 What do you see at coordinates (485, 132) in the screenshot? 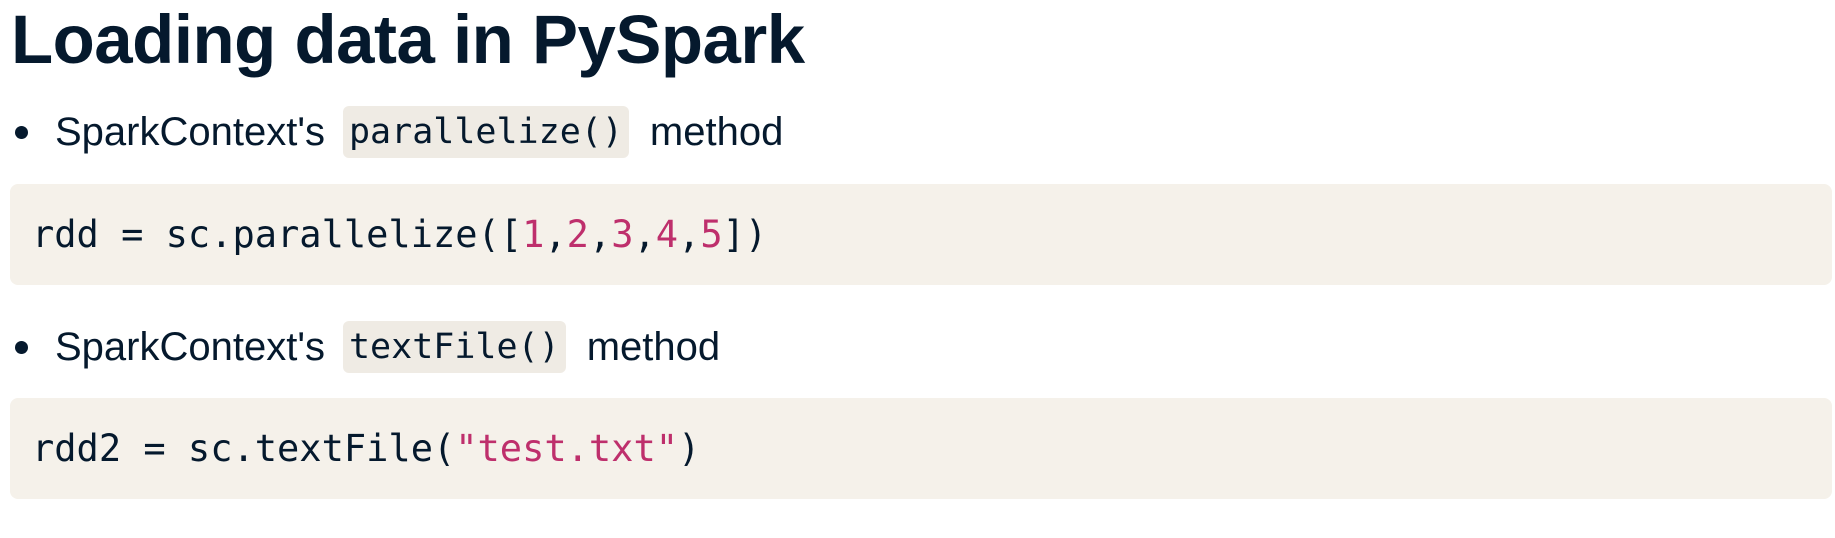
I see `inline-code-parallelize: parallelize()` at bounding box center [485, 132].